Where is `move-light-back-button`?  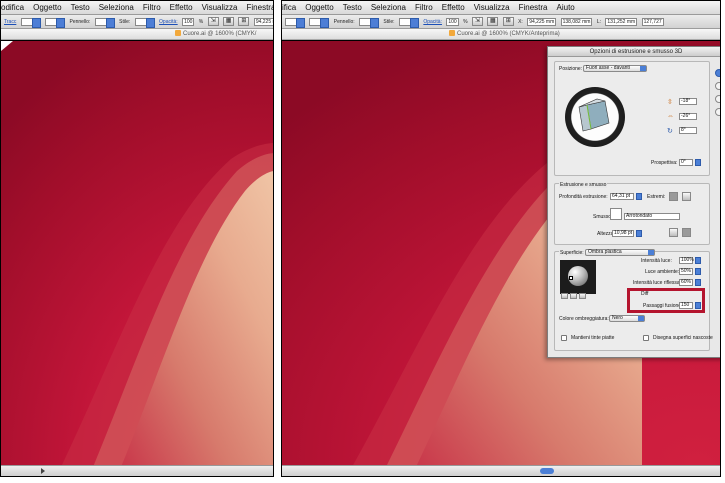 move-light-back-button is located at coordinates (564, 296).